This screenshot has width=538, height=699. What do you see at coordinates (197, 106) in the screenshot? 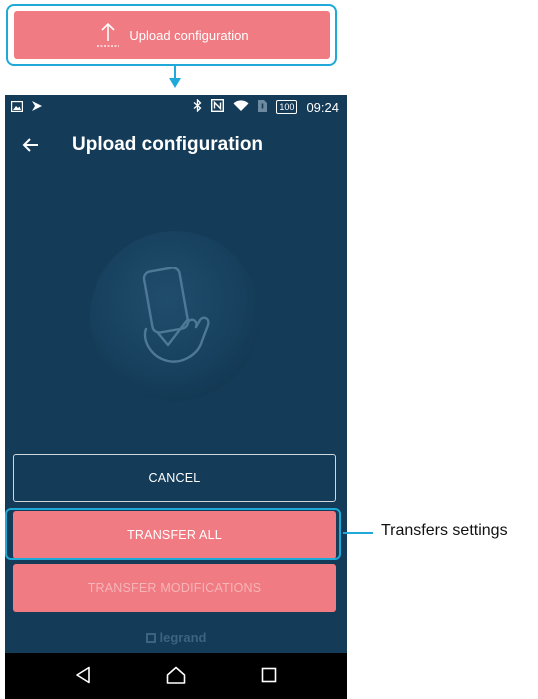
I see `bluetooth-icon` at bounding box center [197, 106].